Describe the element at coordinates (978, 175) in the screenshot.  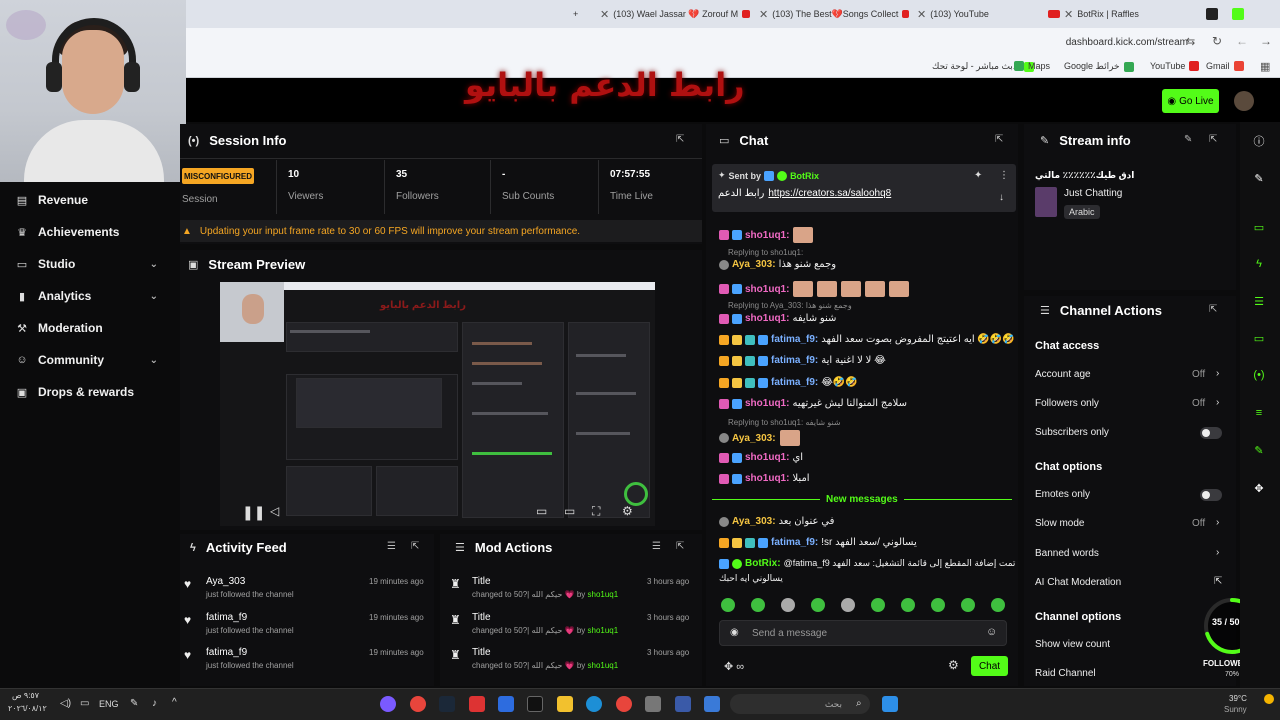
I see `unpin-icon: ✦` at that location.